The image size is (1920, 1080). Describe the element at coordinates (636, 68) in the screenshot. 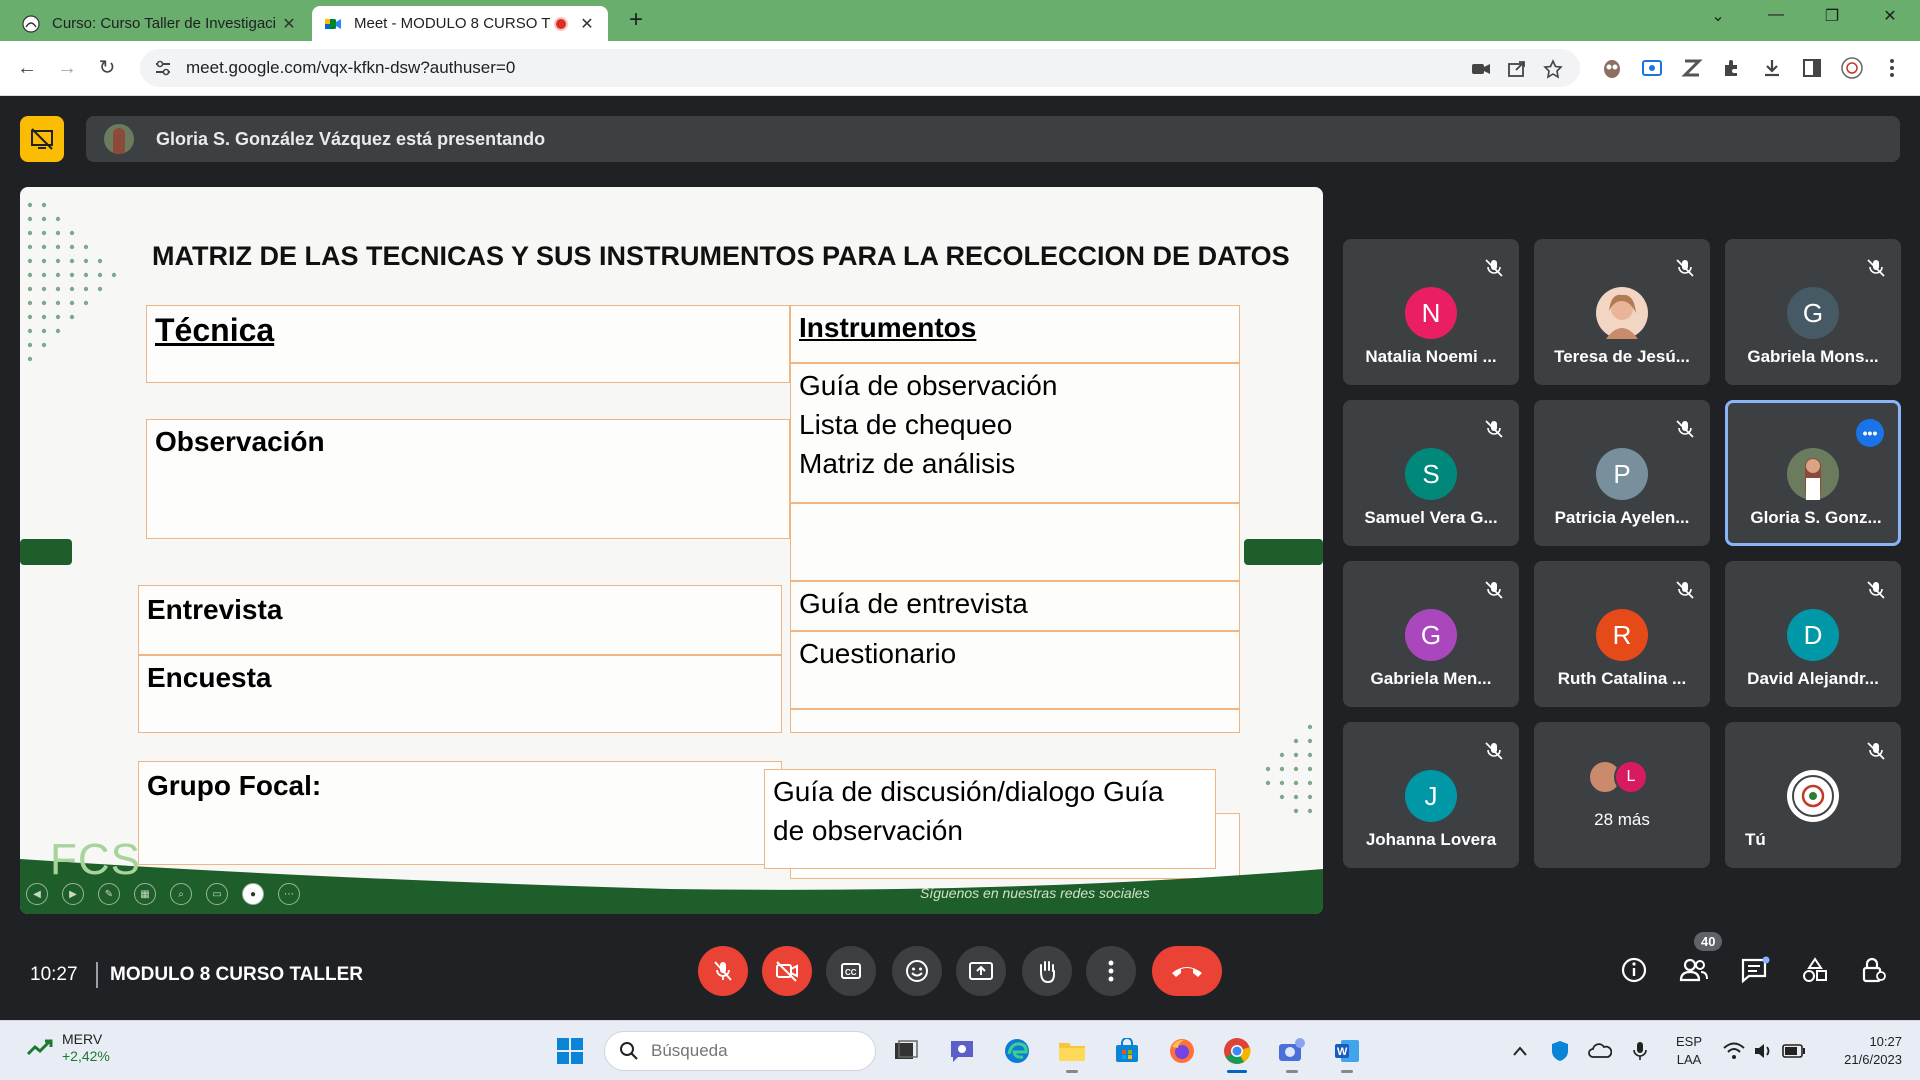

I see `url-input` at that location.